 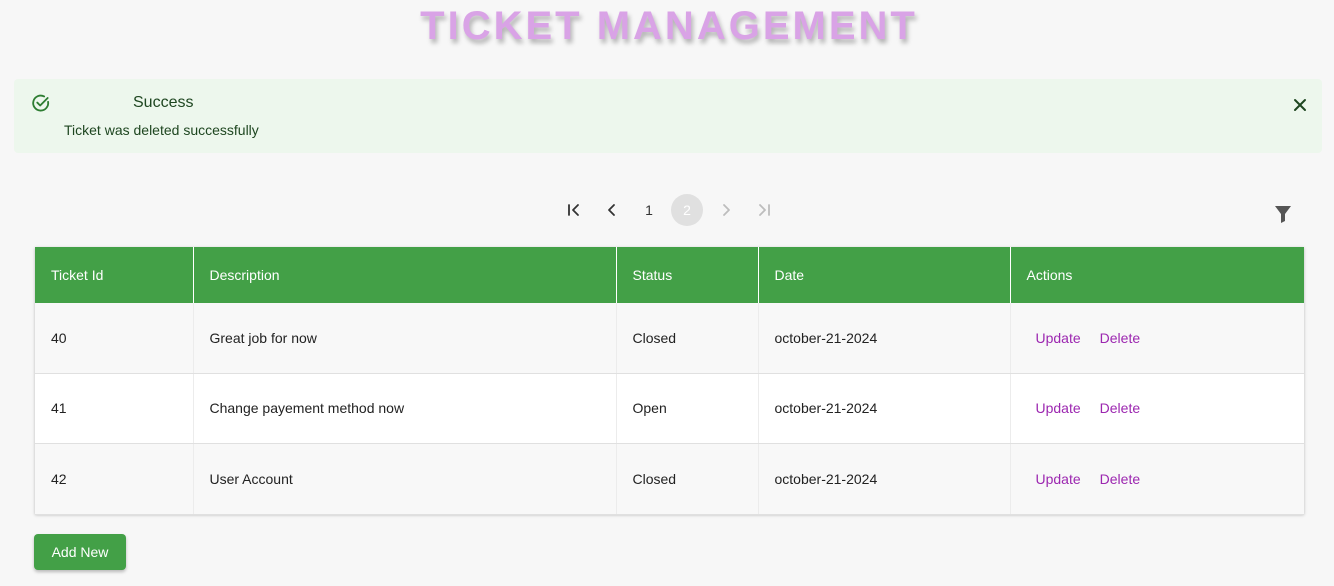 I want to click on ticket-id-cell: 41, so click(x=114, y=408).